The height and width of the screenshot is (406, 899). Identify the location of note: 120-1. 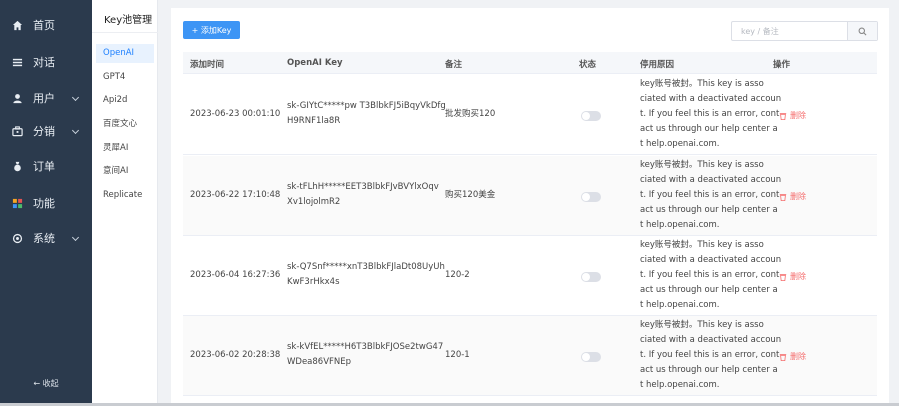
(457, 355).